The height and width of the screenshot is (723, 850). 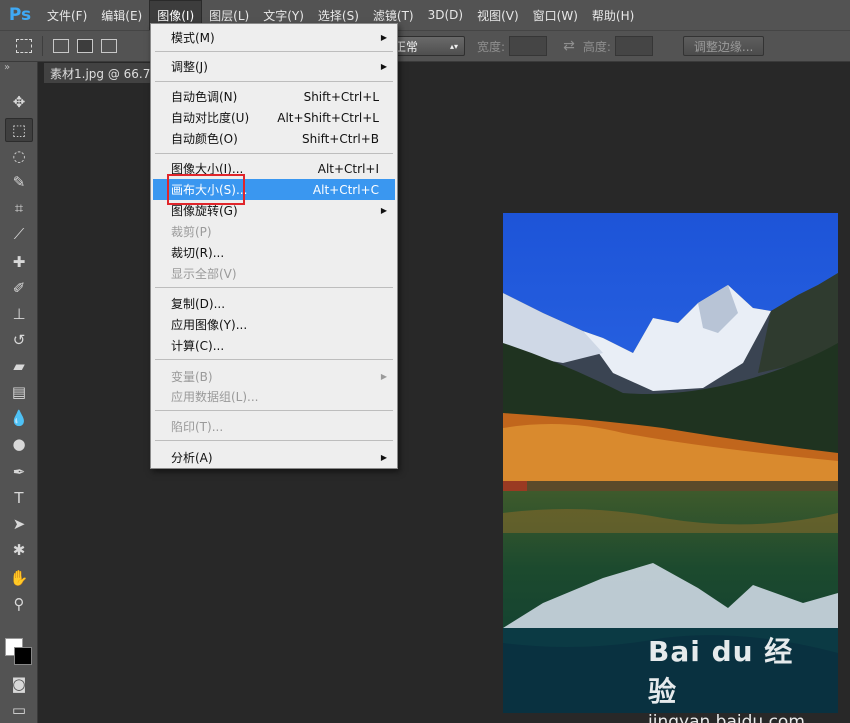 What do you see at coordinates (191, 232) in the screenshot?
I see `menu-crop-label: 裁剪(P)` at bounding box center [191, 232].